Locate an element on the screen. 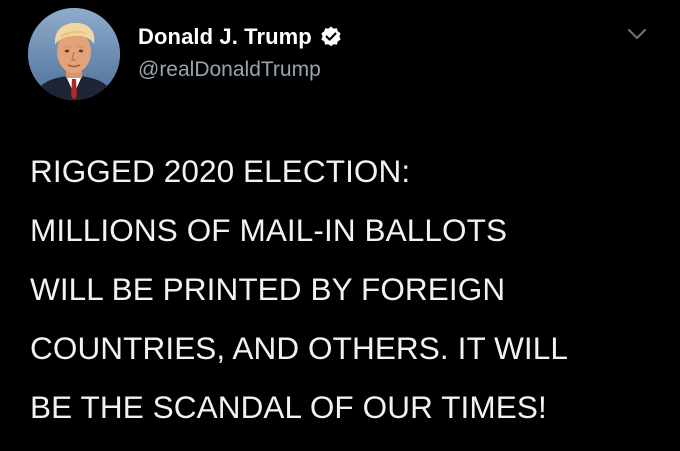 This screenshot has width=680, height=451. author-display-name: Donald J. Trump is located at coordinates (225, 37).